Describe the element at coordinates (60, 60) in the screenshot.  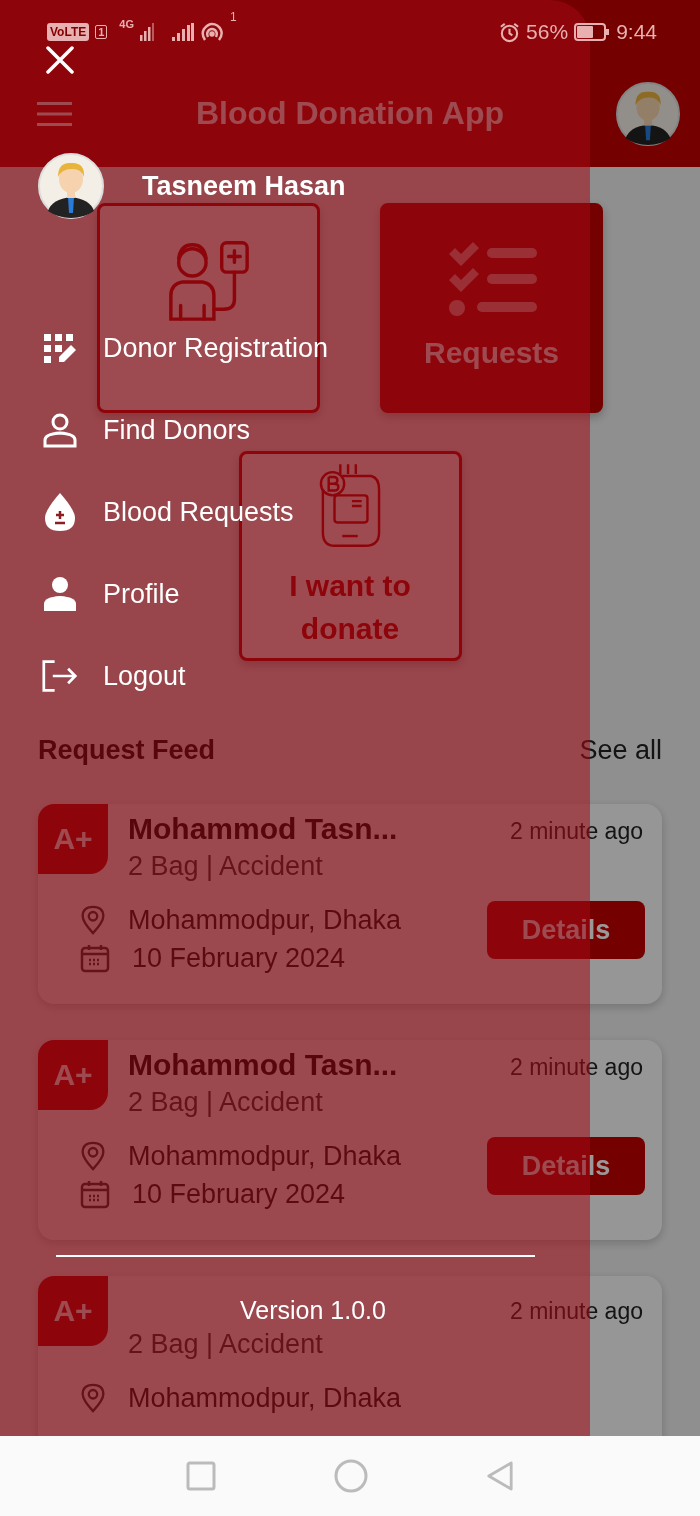
I see `close-icon` at that location.